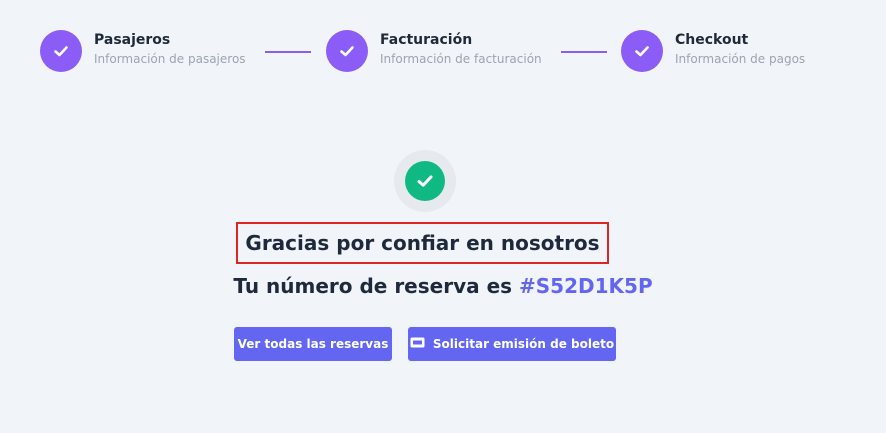 This screenshot has height=433, width=886. I want to click on reservation-prefix: Tu número de reserva es, so click(373, 286).